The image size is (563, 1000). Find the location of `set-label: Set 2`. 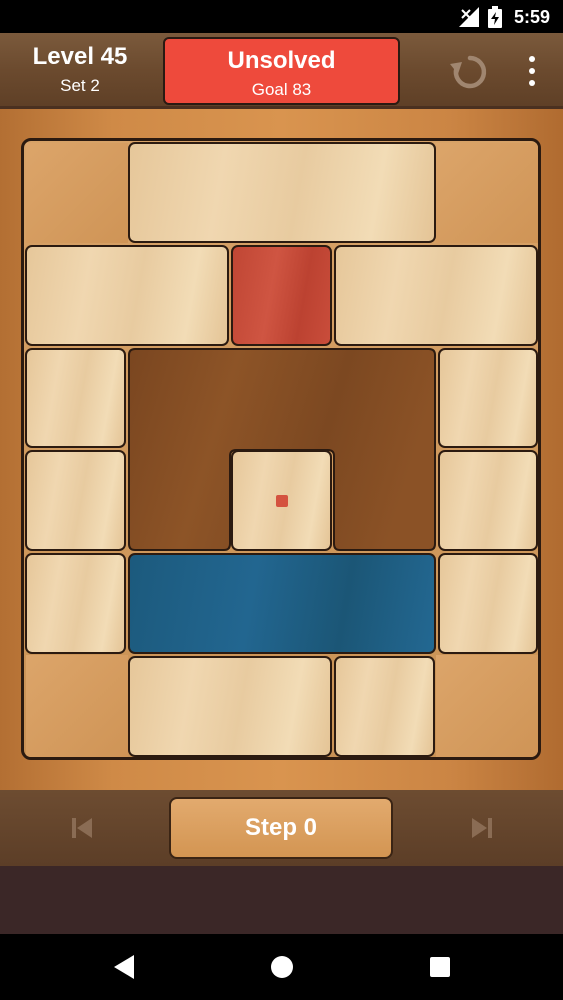

set-label: Set 2 is located at coordinates (80, 85).